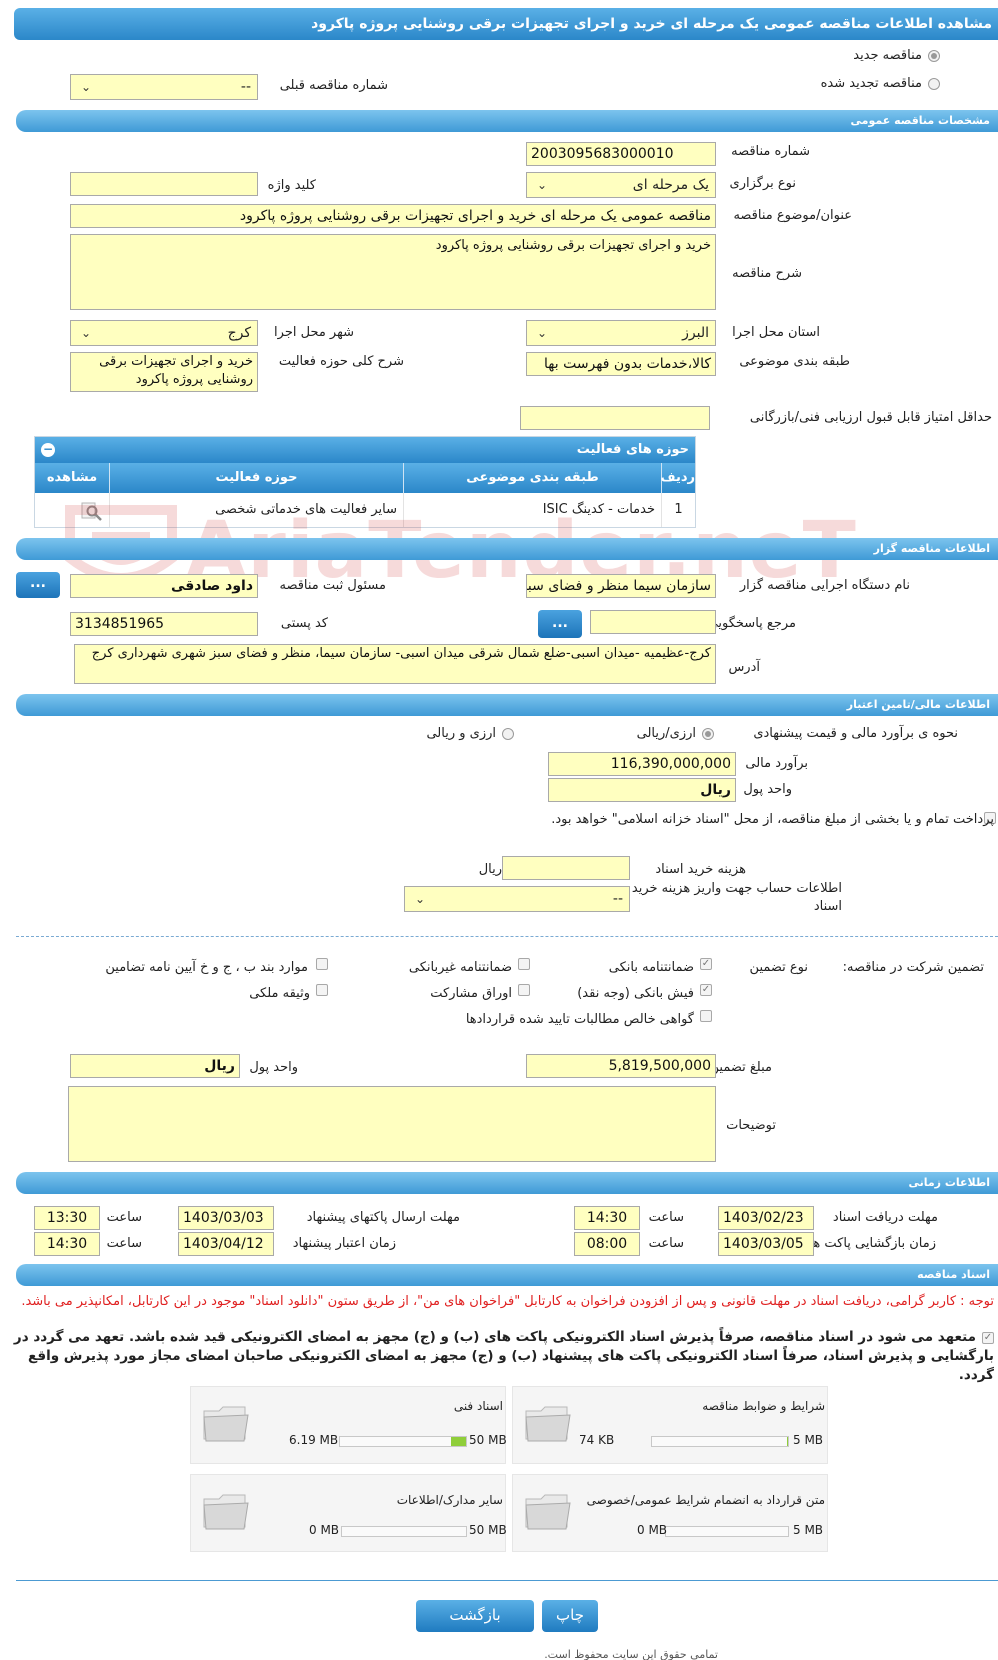 This screenshot has width=998, height=1660. Describe the element at coordinates (653, 622) in the screenshot. I see `reference-field` at that location.